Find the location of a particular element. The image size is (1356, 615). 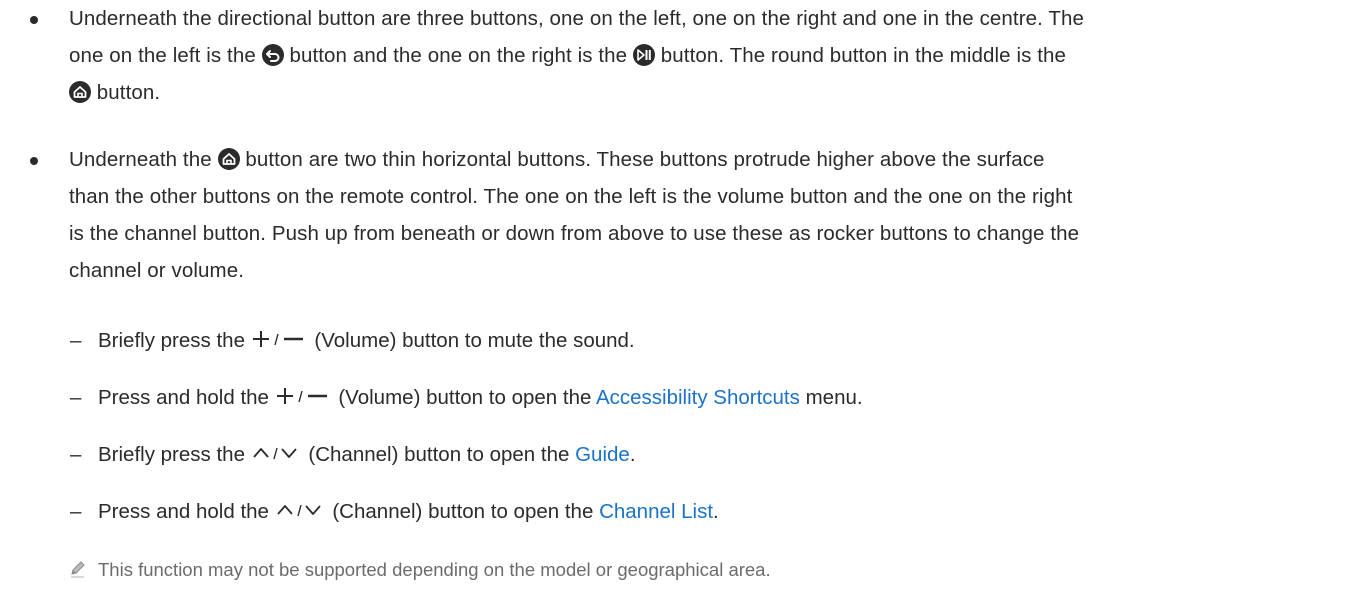

pencil-icon is located at coordinates (78, 572).